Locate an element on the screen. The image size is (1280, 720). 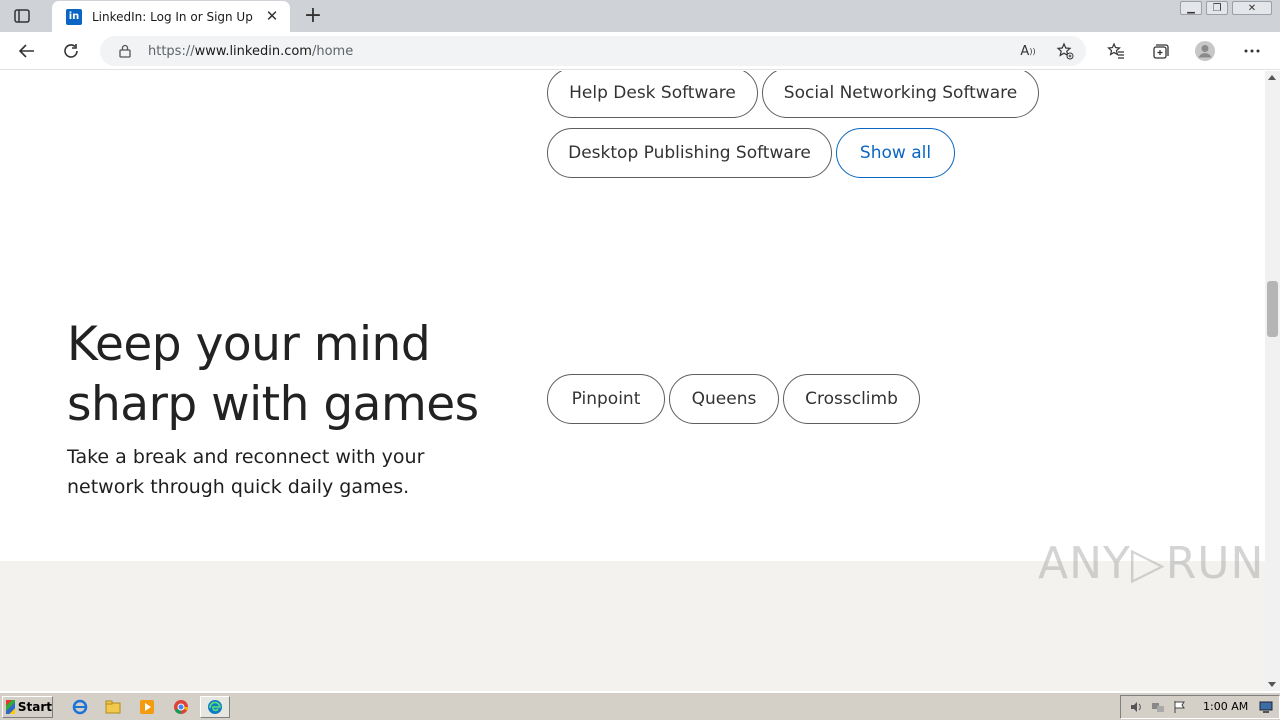
add-favorite-icon is located at coordinates (1065, 51).